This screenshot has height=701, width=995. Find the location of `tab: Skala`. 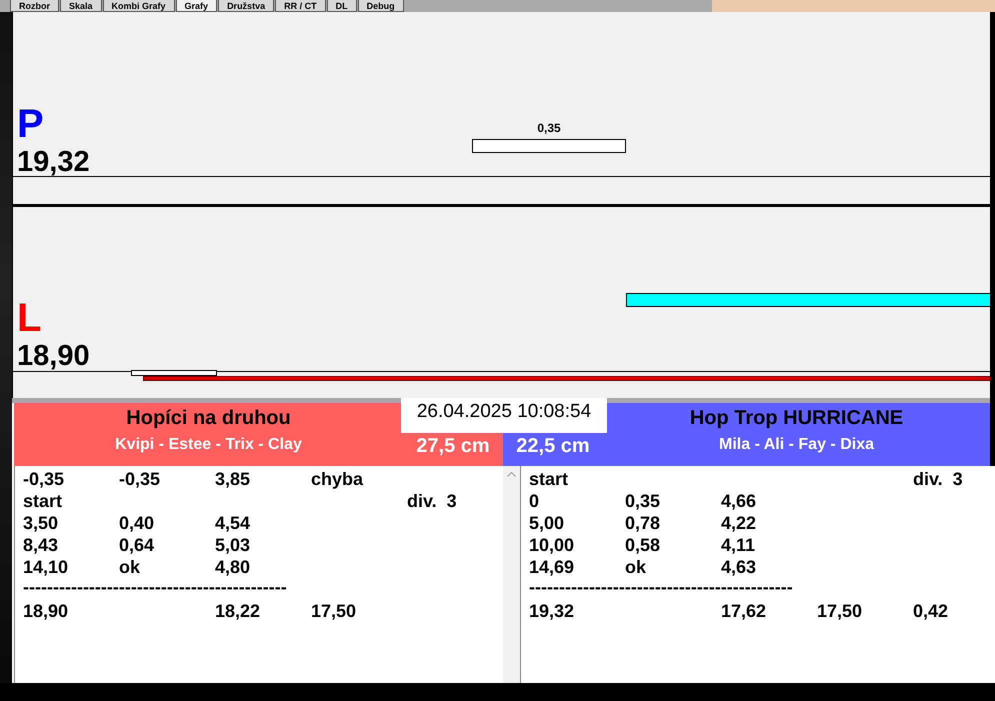

tab: Skala is located at coordinates (81, 6).